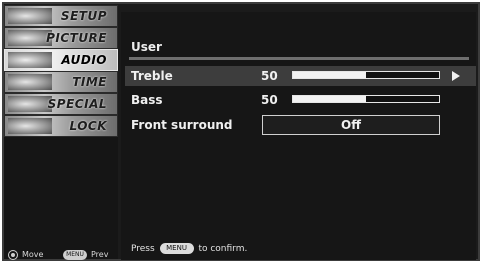  What do you see at coordinates (146, 47) in the screenshot?
I see `panel-title: User` at bounding box center [146, 47].